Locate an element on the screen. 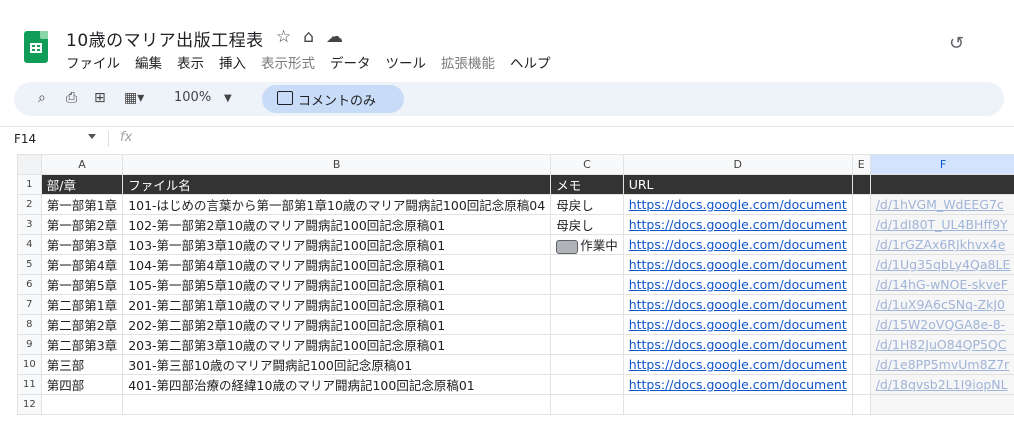  cell-b is located at coordinates (337, 404).